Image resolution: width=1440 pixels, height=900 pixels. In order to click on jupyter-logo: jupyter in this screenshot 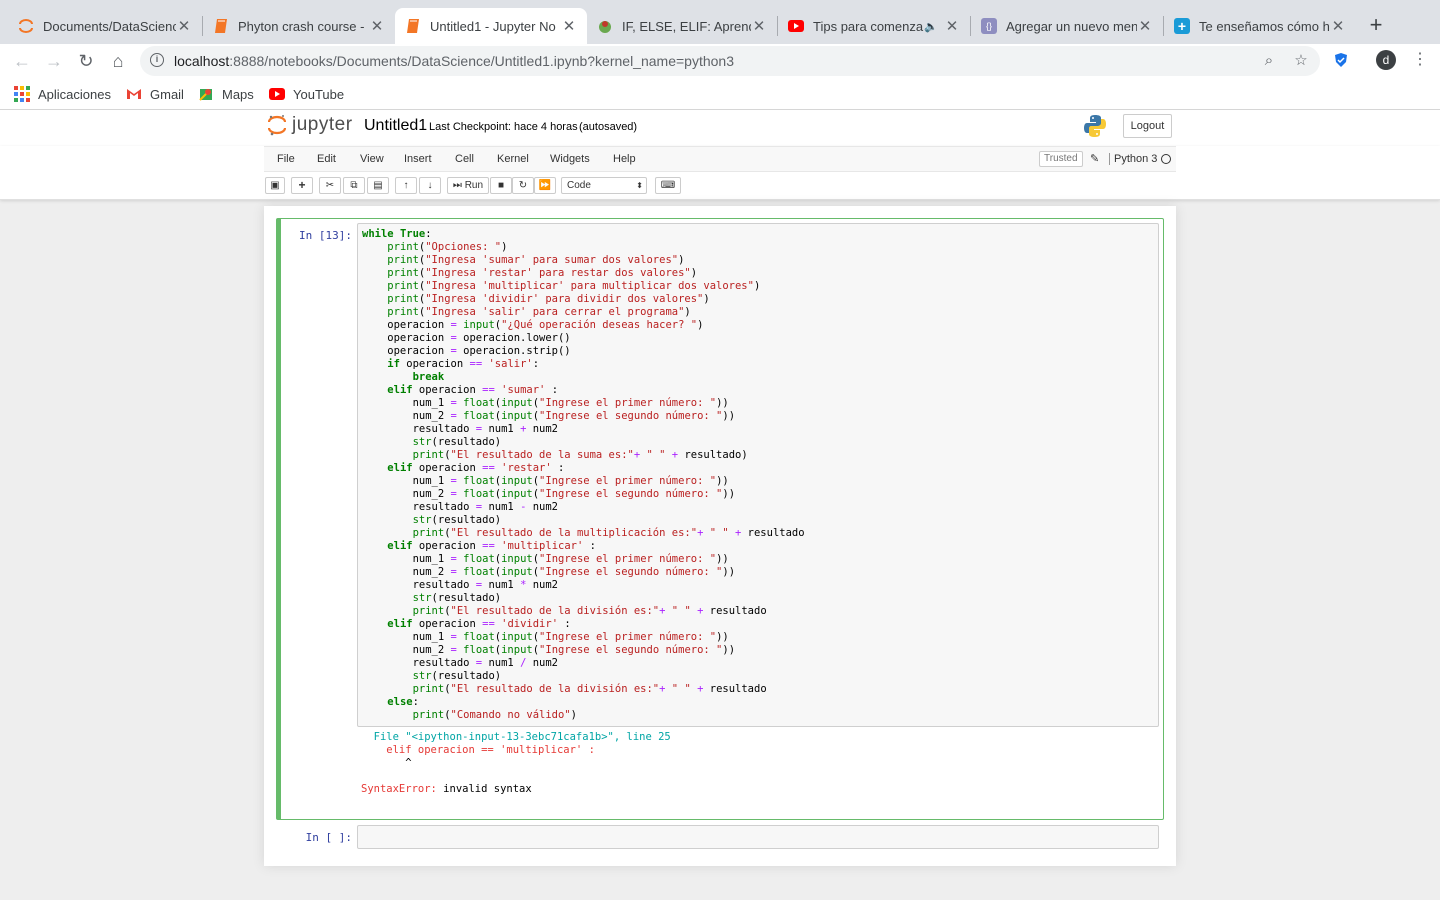, I will do `click(310, 125)`.